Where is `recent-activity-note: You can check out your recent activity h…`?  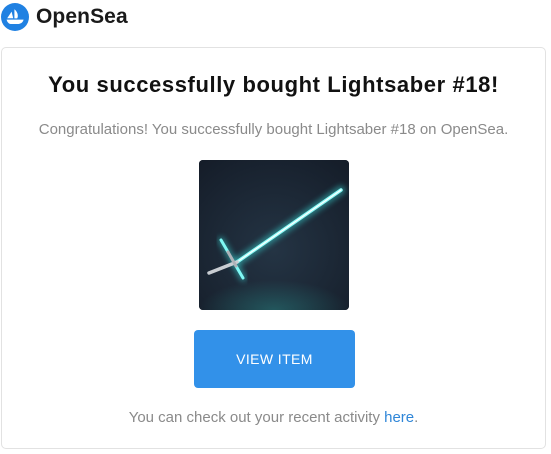 recent-activity-note: You can check out your recent activity h… is located at coordinates (273, 417).